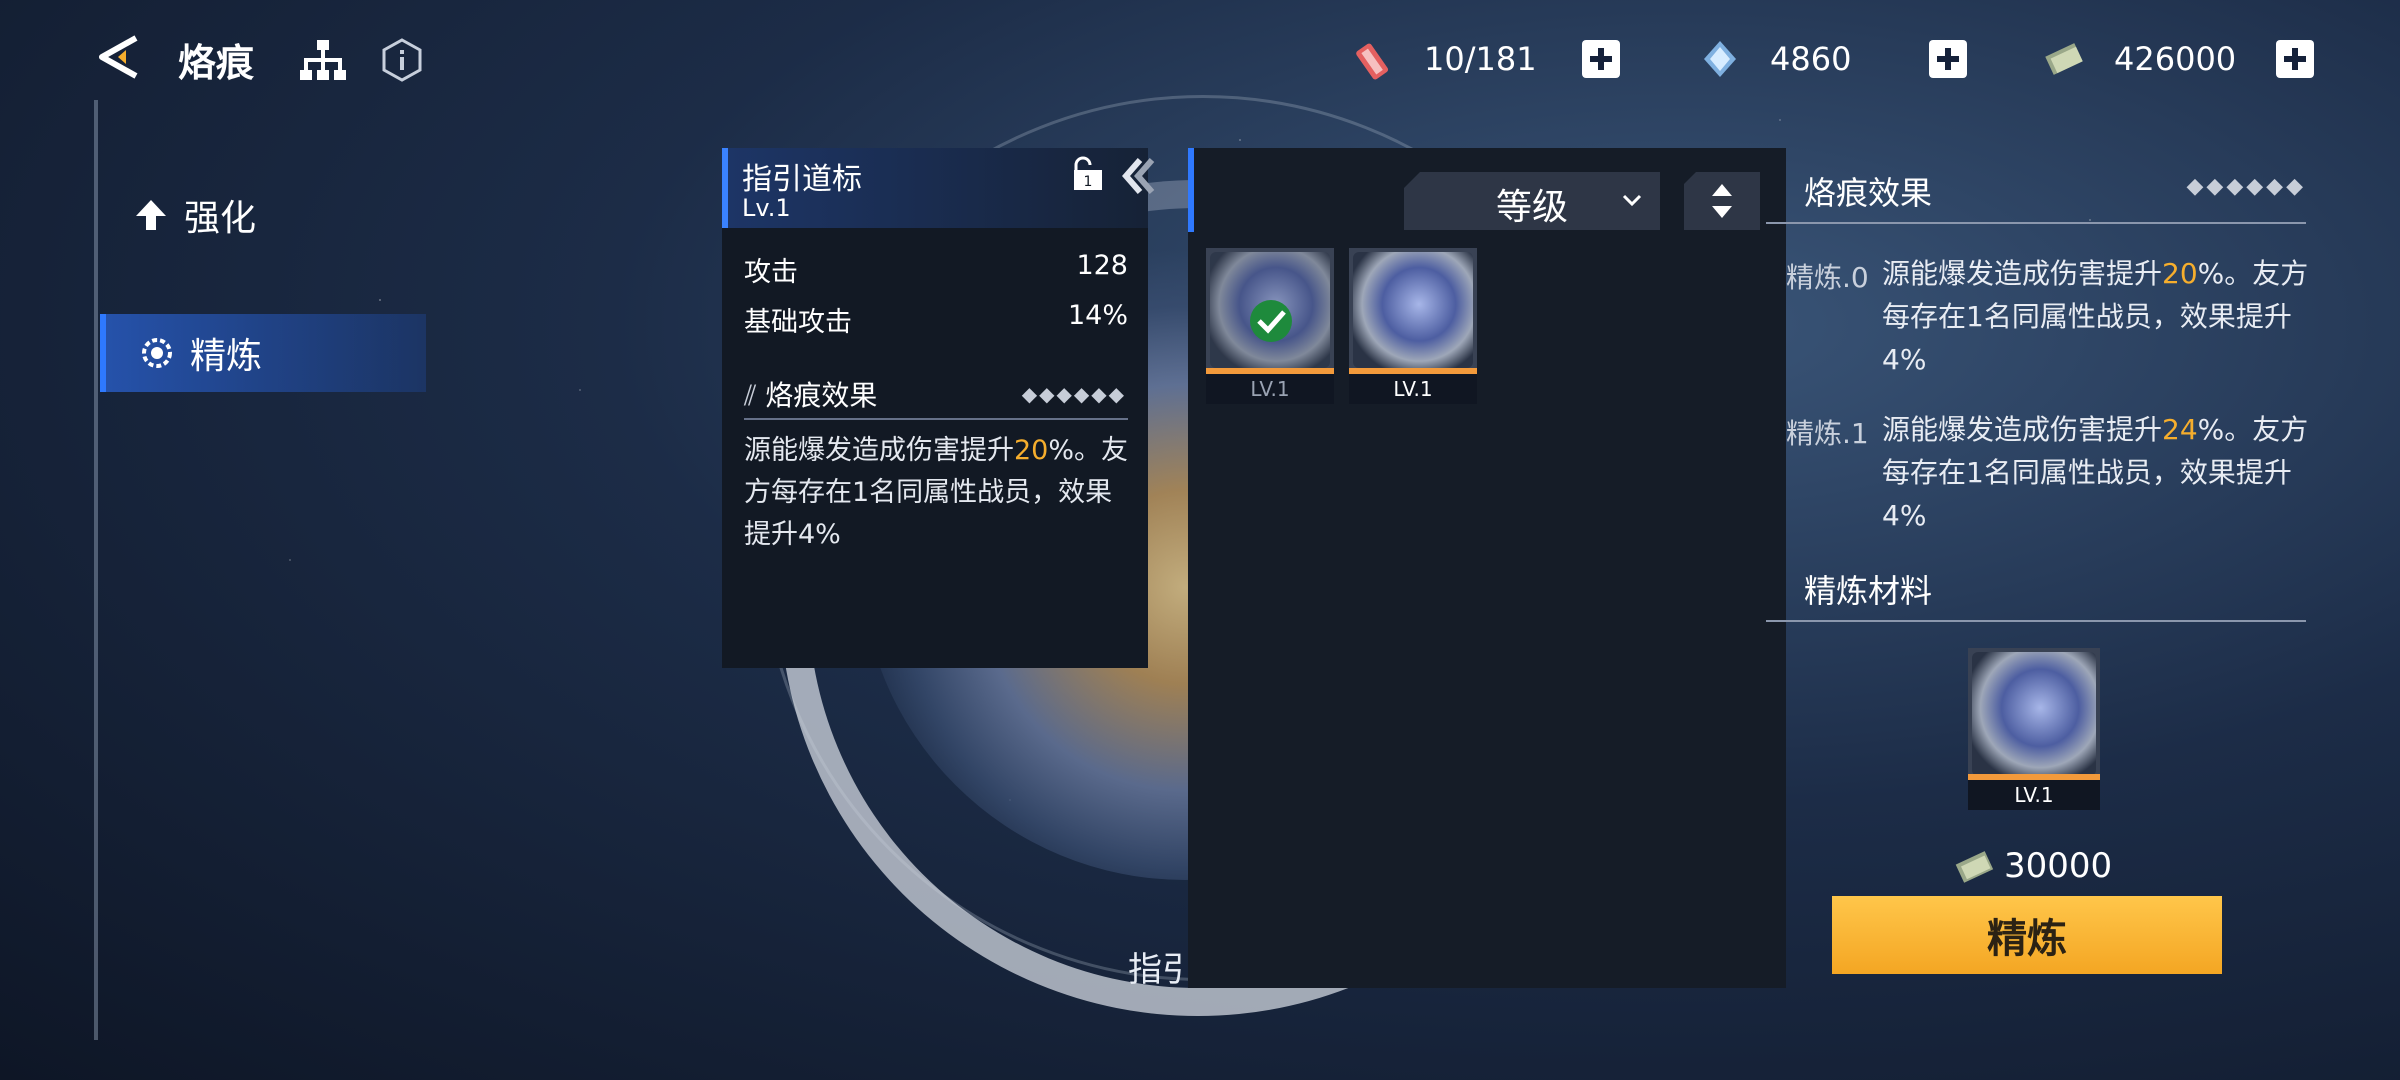 Image resolution: width=2400 pixels, height=1080 pixels. I want to click on sort-label: 等级, so click(1532, 207).